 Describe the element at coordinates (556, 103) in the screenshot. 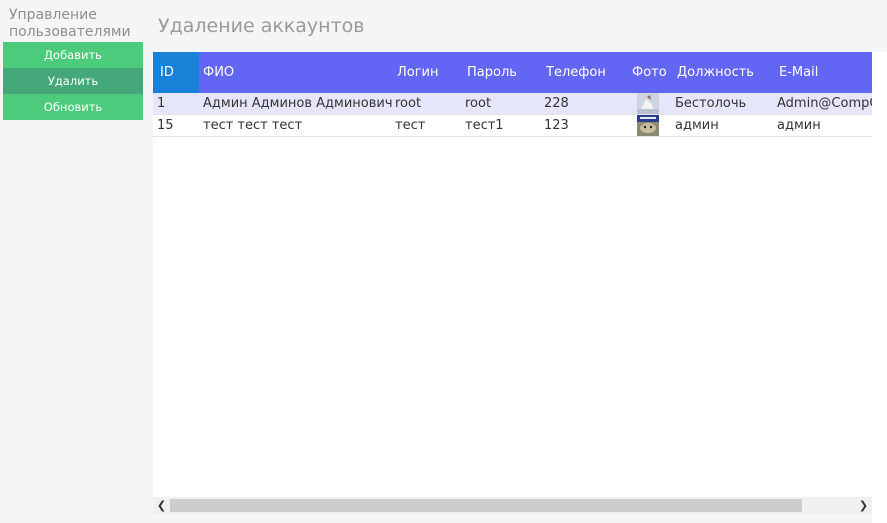

I see `cell-phone: 228` at that location.